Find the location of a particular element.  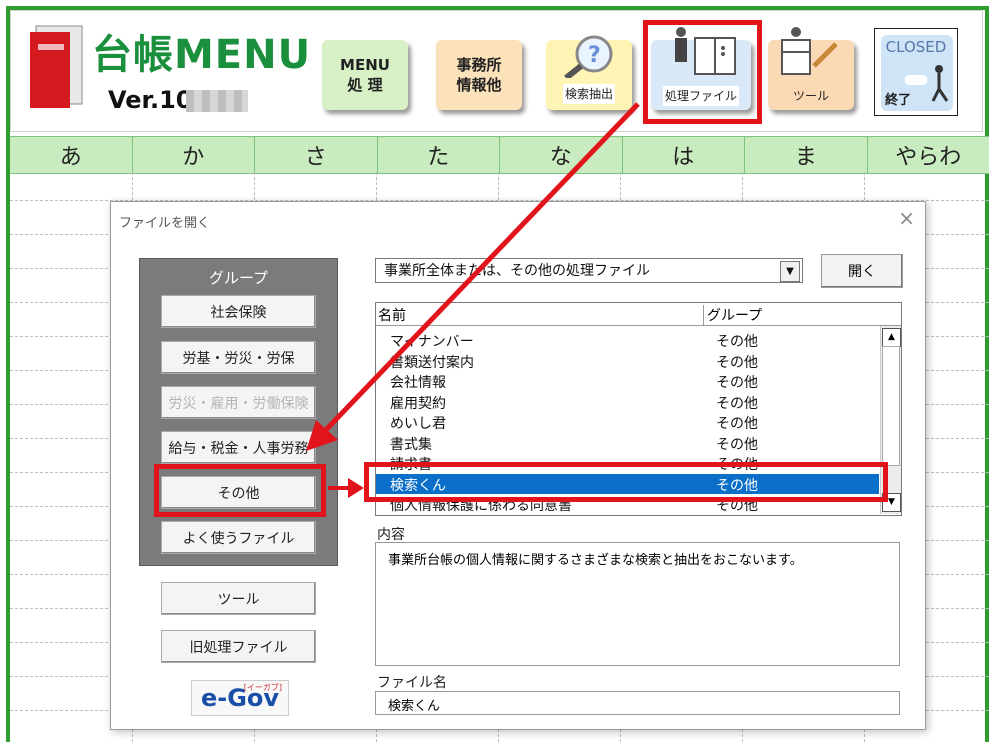

kana-index-row: あ か さ た な は ま やらわ is located at coordinates (499, 155).